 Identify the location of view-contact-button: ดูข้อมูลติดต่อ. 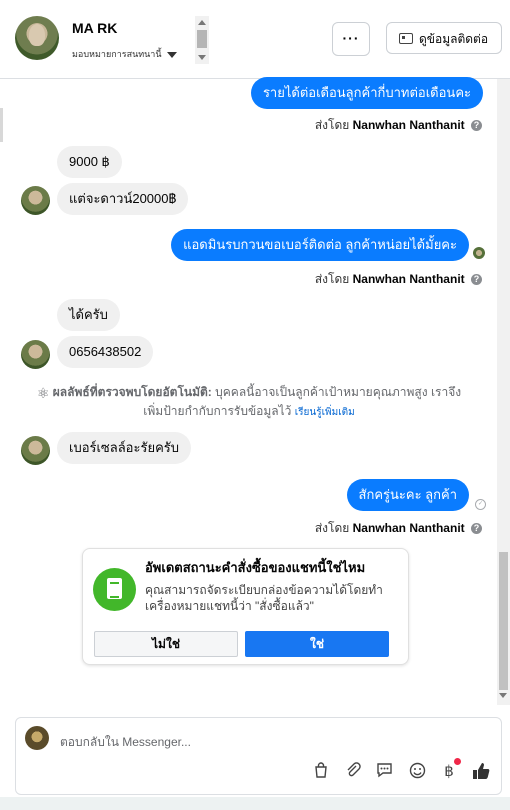
(444, 38).